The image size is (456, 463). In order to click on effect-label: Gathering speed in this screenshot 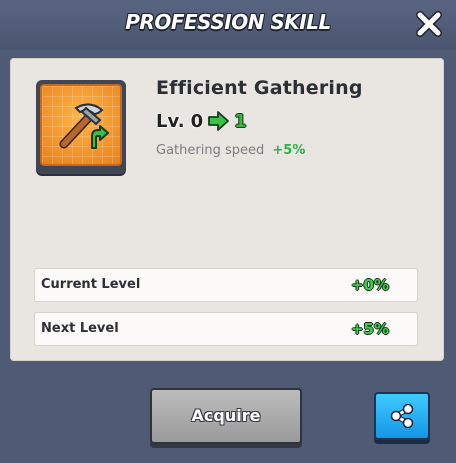, I will do `click(210, 150)`.